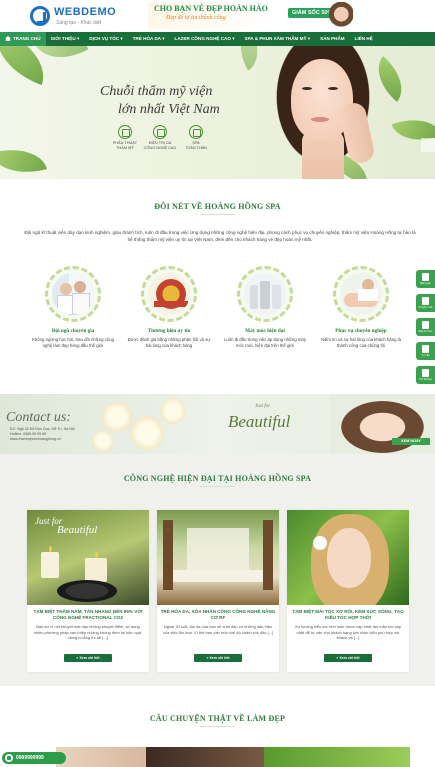 The width and height of the screenshot is (435, 767). What do you see at coordinates (263, 406) in the screenshot?
I see `banner-just-for: Just for` at bounding box center [263, 406].